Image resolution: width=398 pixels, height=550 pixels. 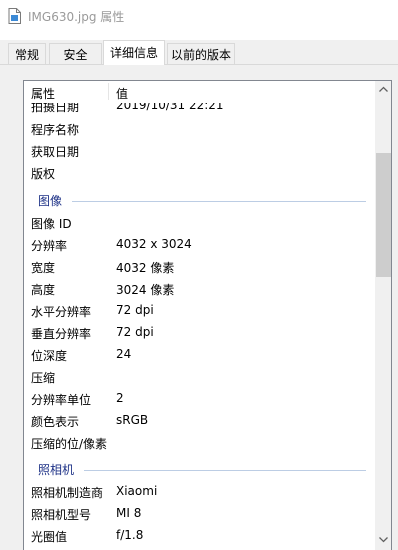 What do you see at coordinates (43, 174) in the screenshot?
I see `property-name: 版权` at bounding box center [43, 174].